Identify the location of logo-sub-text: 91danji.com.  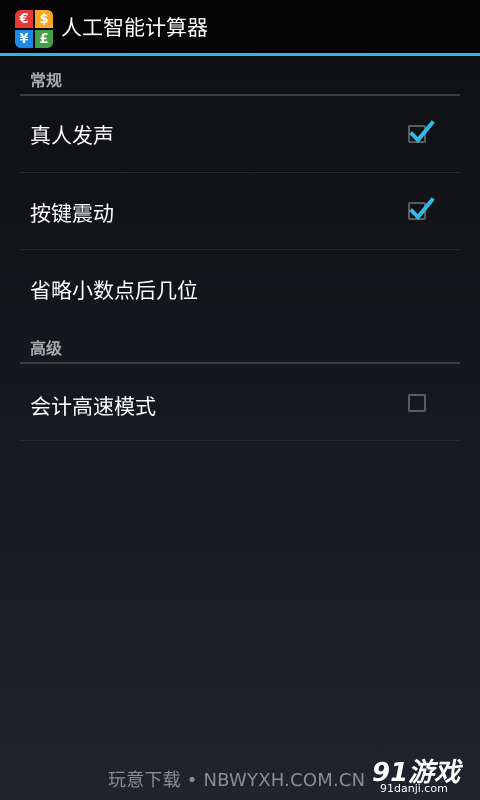
(414, 788).